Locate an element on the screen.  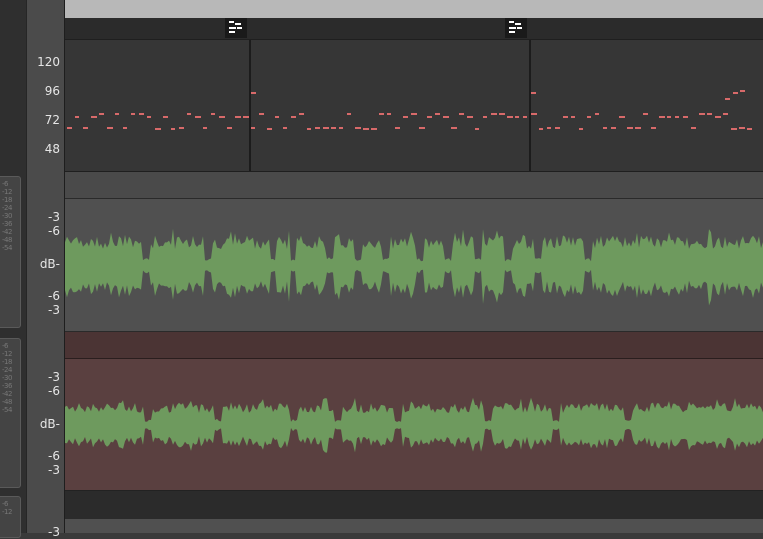
track-2-header-strip is located at coordinates (414, 345).